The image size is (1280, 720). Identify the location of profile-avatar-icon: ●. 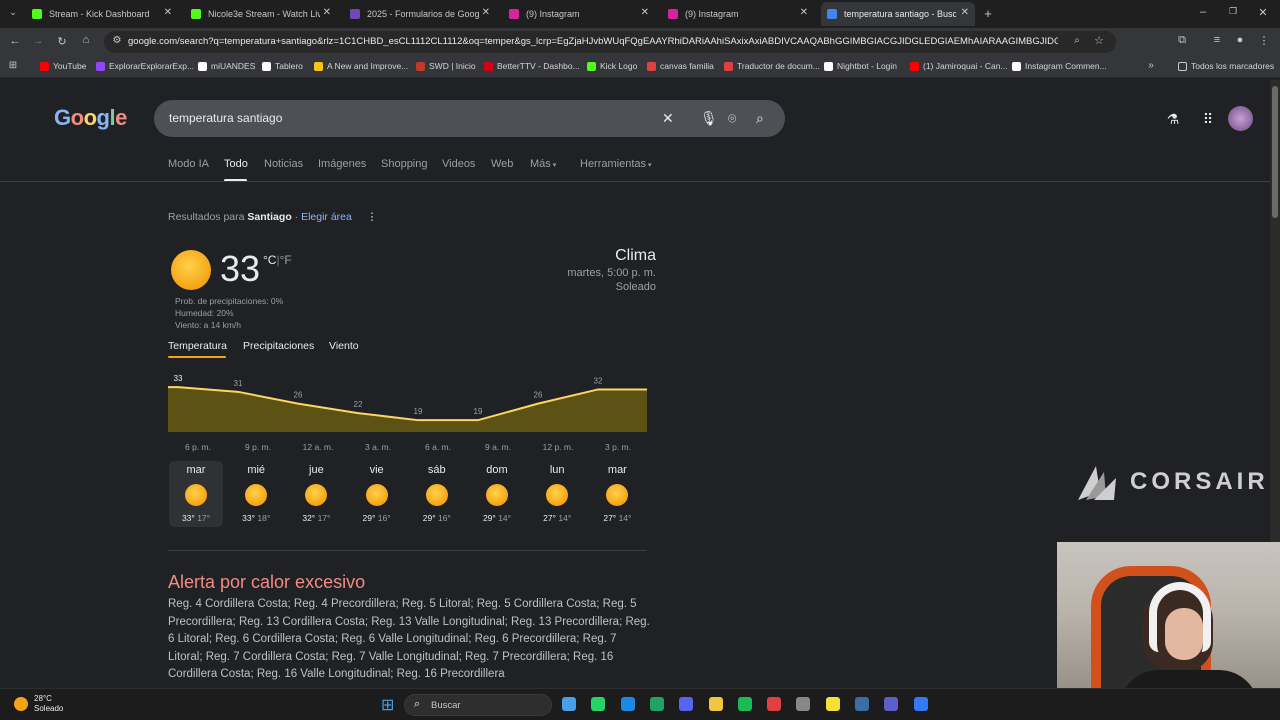
(1240, 40).